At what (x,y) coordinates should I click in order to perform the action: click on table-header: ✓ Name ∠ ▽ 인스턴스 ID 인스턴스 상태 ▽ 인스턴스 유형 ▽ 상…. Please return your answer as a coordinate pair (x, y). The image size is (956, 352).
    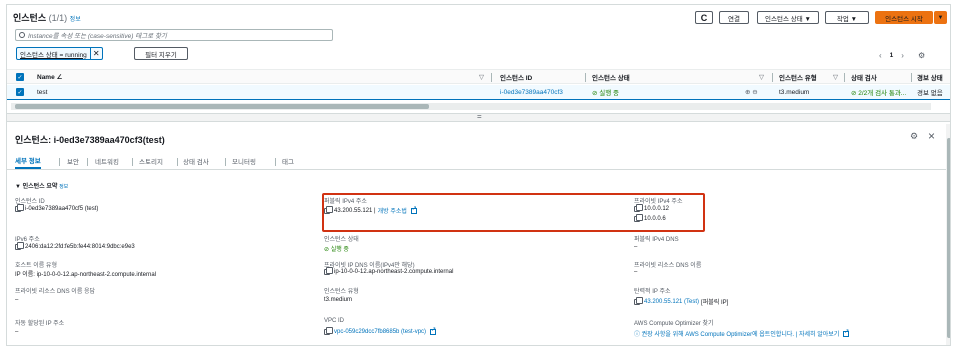
    Looking at the image, I should click on (478, 76).